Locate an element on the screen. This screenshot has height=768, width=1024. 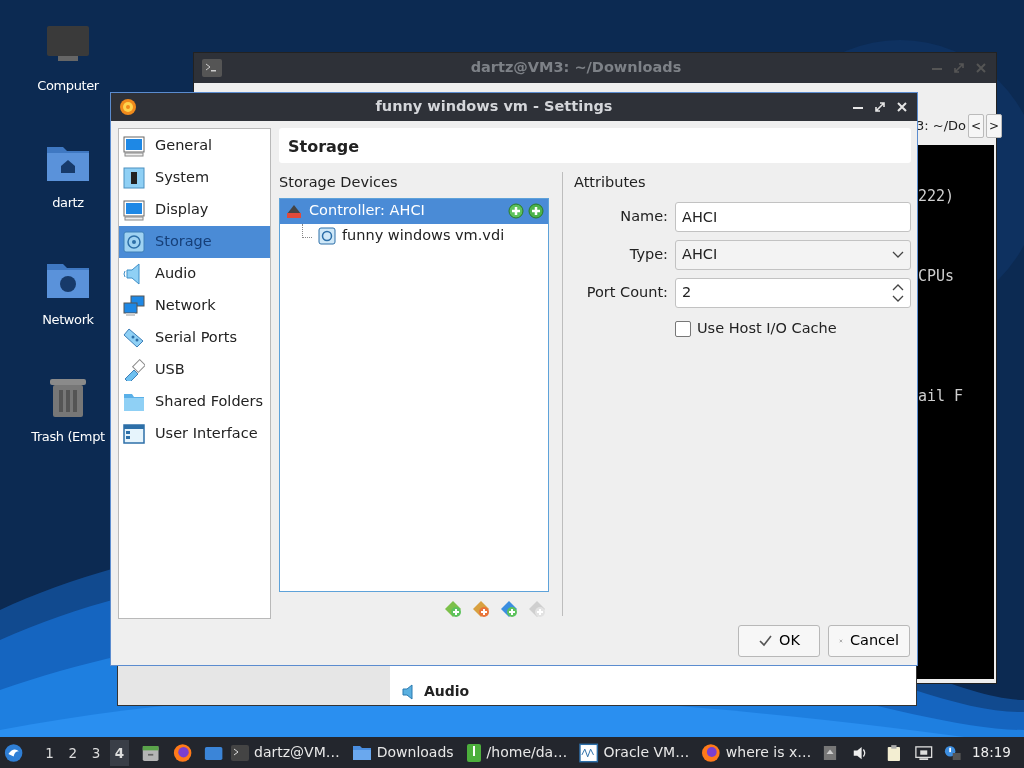
desktop-icon-label: Computer is located at coordinates (68, 86).